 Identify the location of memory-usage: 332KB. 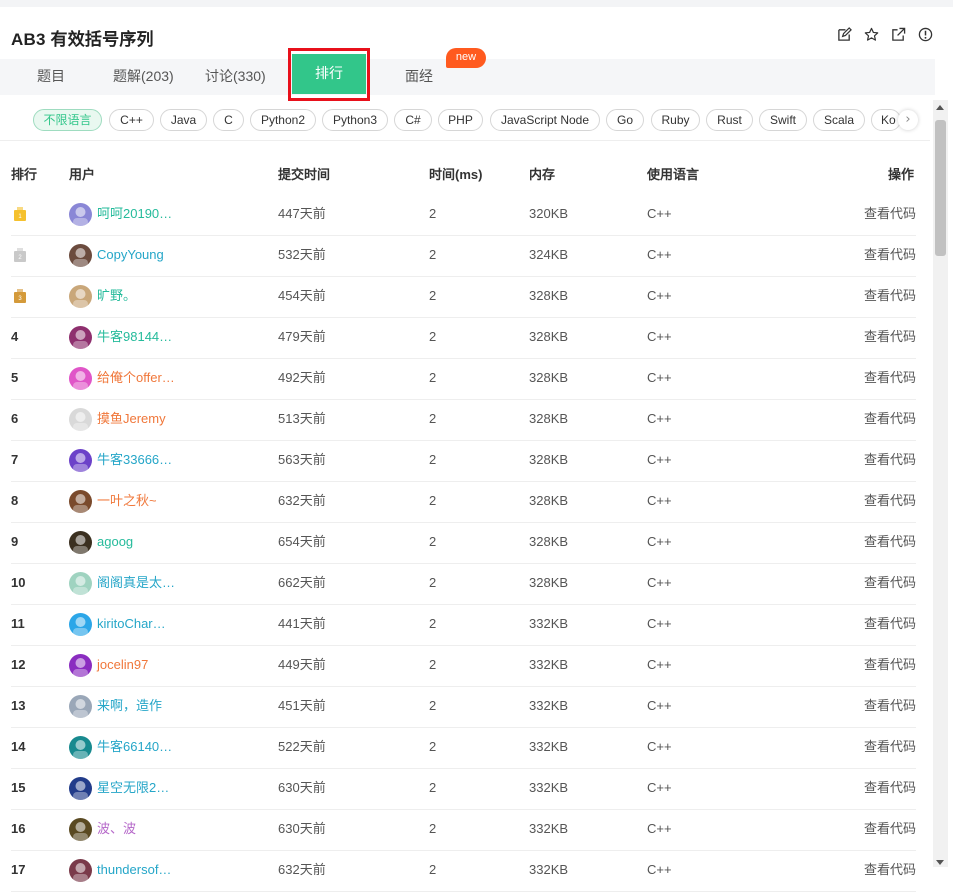
(549, 828).